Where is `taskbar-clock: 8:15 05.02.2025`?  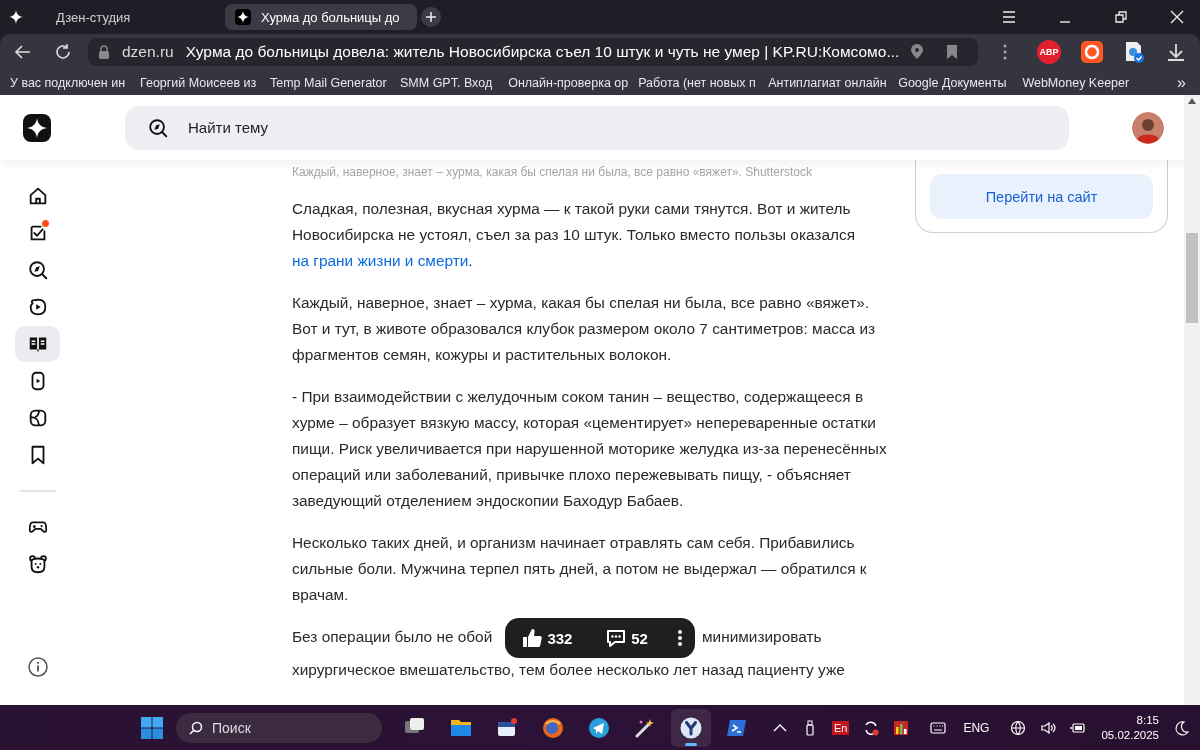 taskbar-clock: 8:15 05.02.2025 is located at coordinates (1130, 727).